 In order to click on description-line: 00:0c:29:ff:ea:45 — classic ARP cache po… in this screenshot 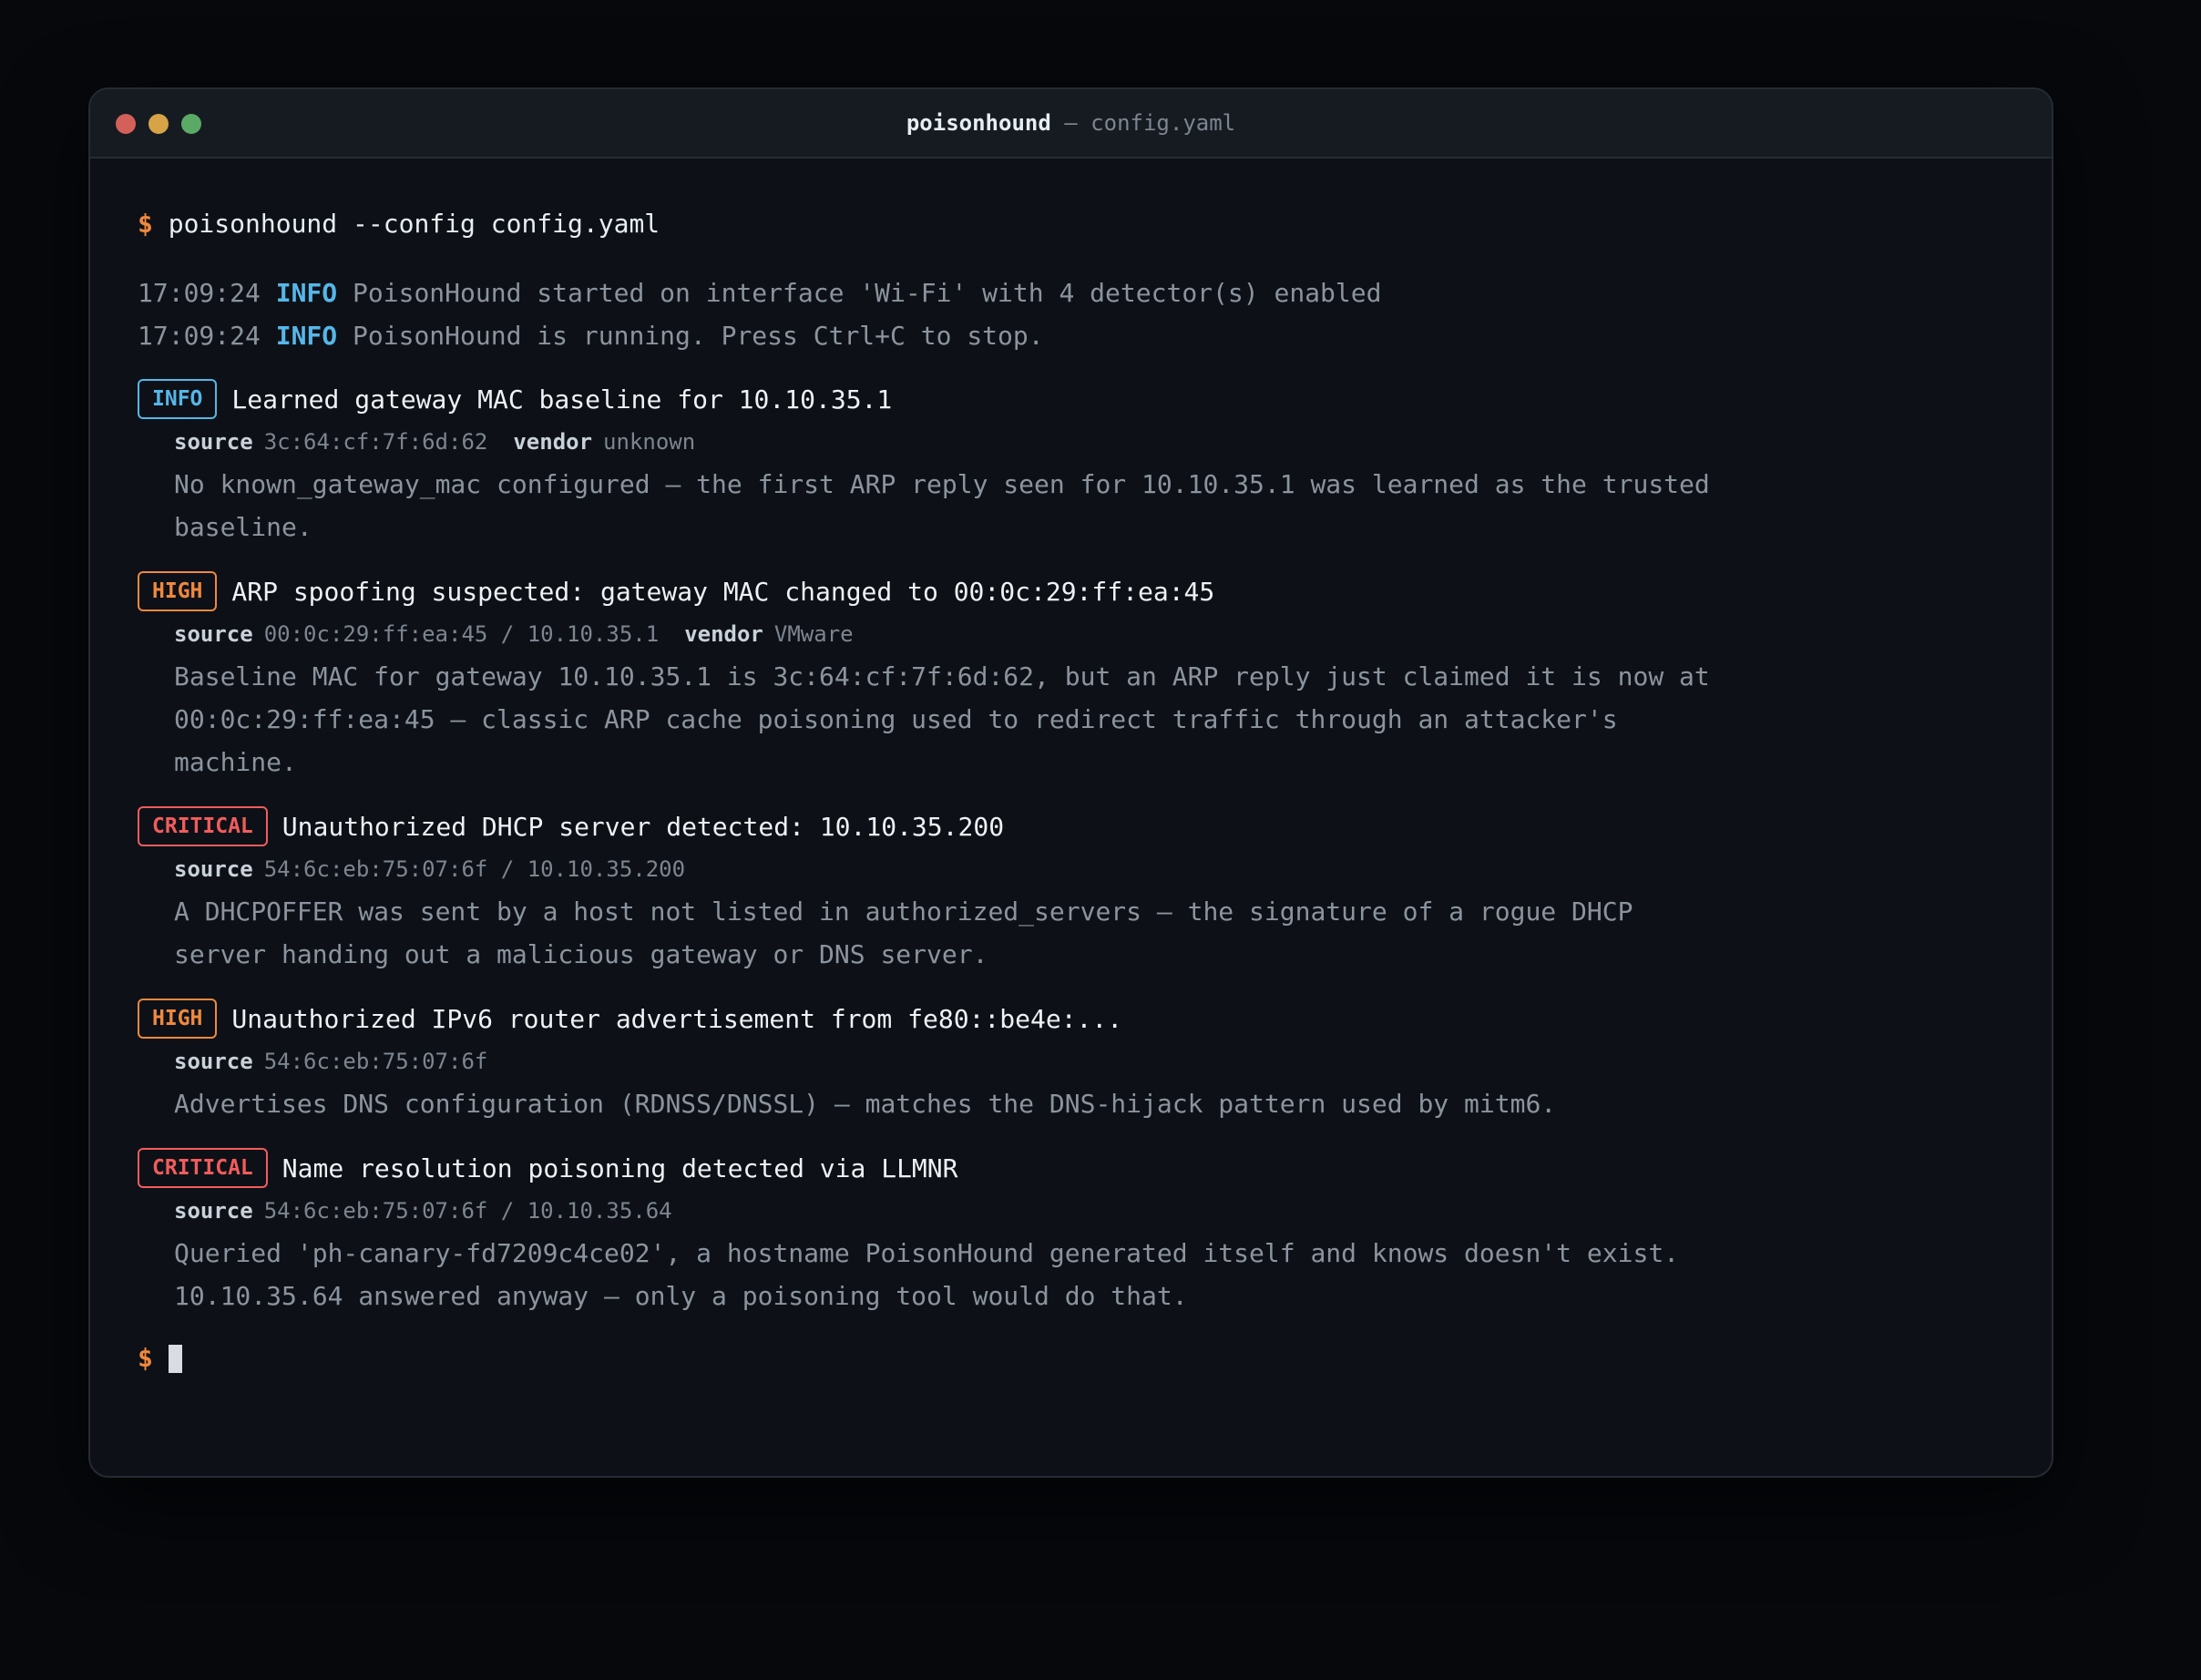, I will do `click(896, 719)`.